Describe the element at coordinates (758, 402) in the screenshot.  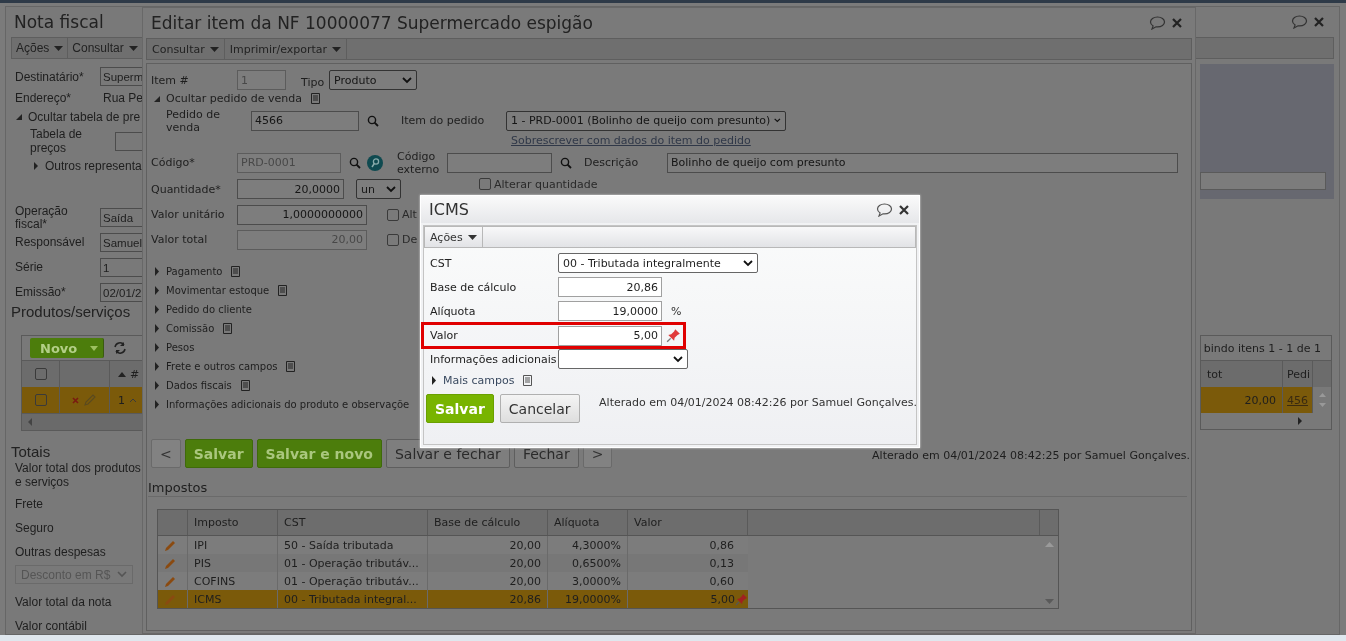
I see `audit-text: Alterado em 04/01/2024 08:42:26 por Samuel Gonçalves.` at that location.